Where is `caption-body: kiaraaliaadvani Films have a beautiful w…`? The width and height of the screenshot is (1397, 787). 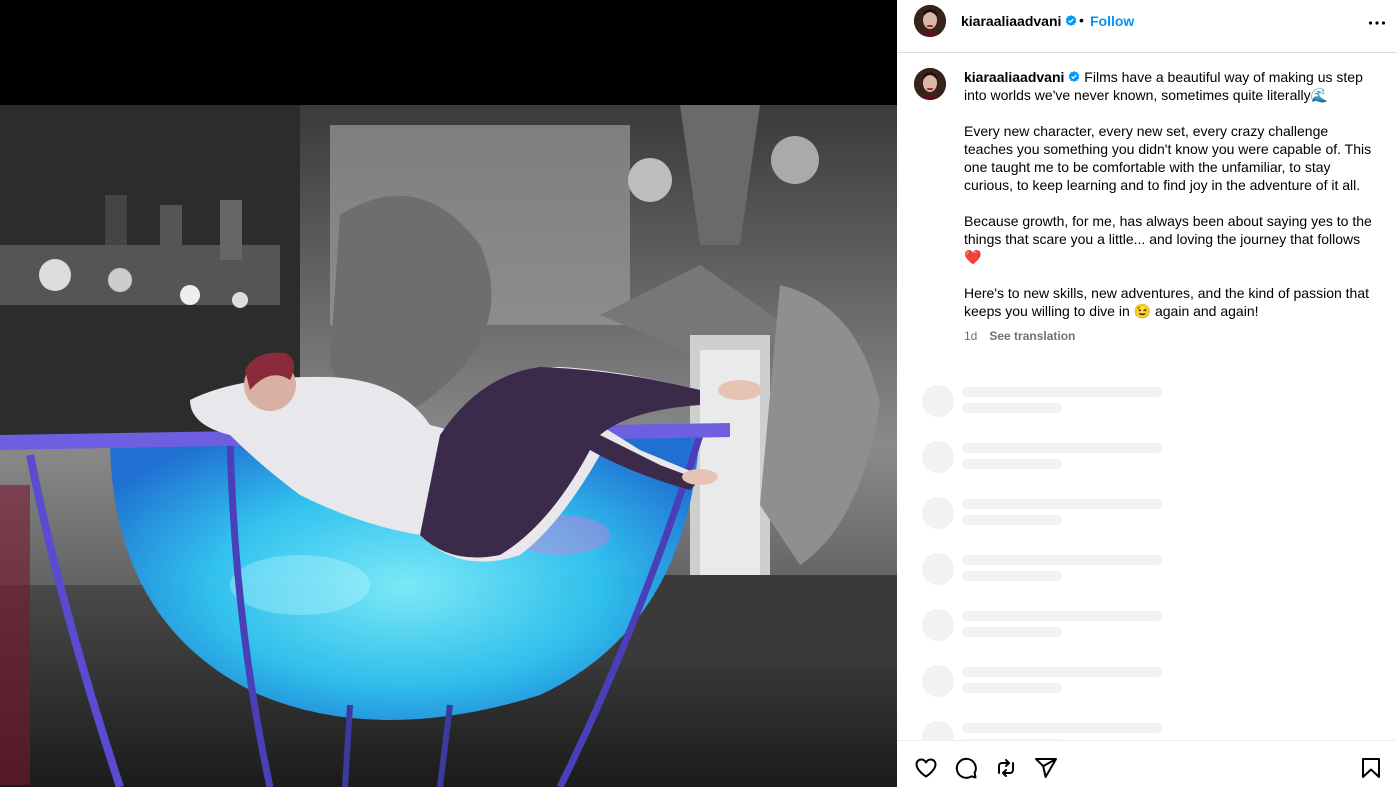
caption-body: kiaraaliaadvani Films have a beautiful w… is located at coordinates (1169, 203).